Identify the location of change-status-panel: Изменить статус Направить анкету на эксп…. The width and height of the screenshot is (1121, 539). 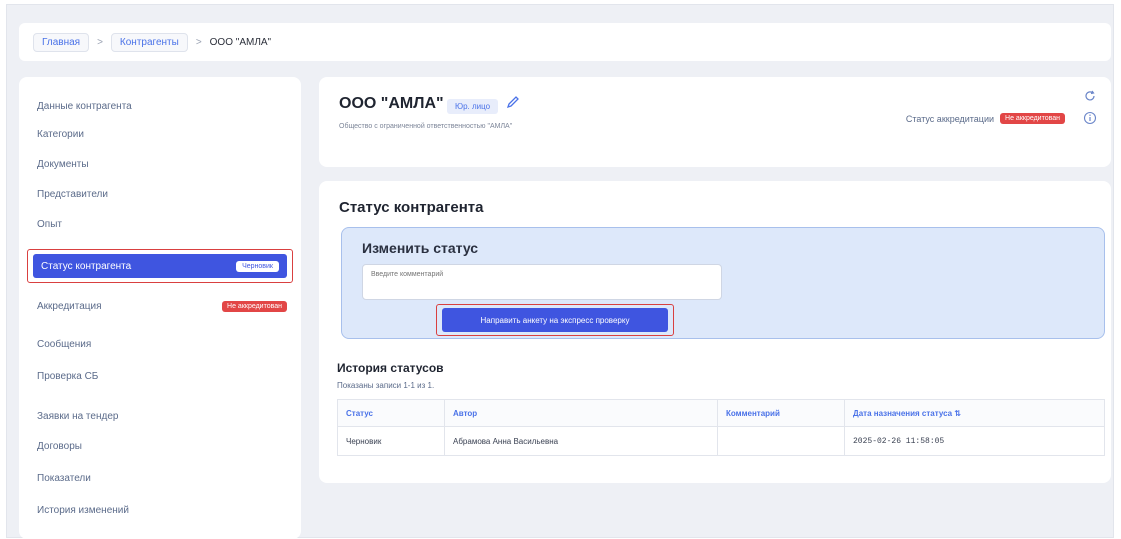
(723, 283).